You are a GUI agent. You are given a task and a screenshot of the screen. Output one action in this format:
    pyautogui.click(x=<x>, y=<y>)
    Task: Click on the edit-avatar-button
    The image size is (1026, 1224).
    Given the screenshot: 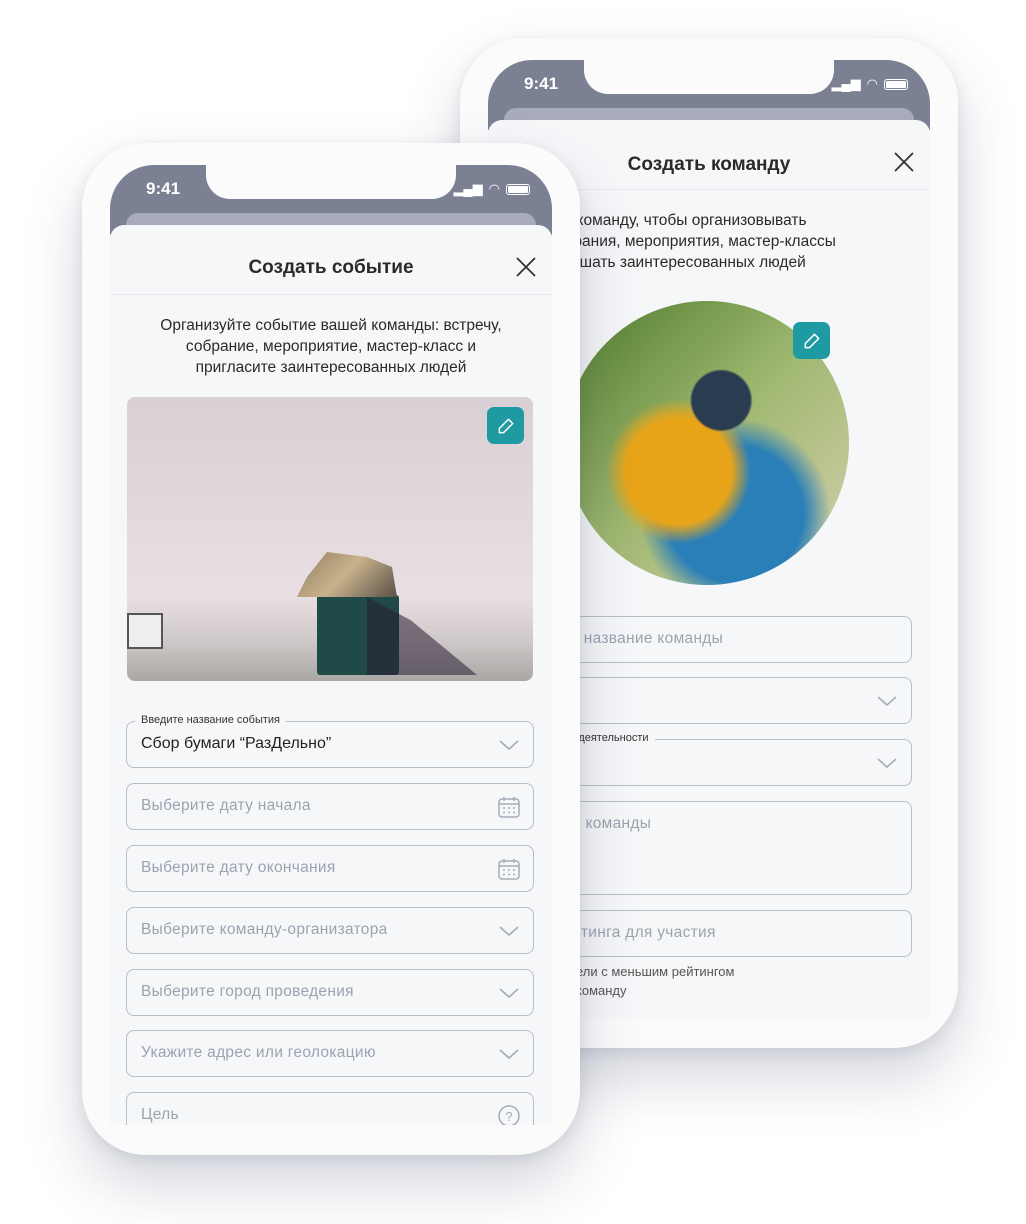 What is the action you would take?
    pyautogui.click(x=811, y=340)
    